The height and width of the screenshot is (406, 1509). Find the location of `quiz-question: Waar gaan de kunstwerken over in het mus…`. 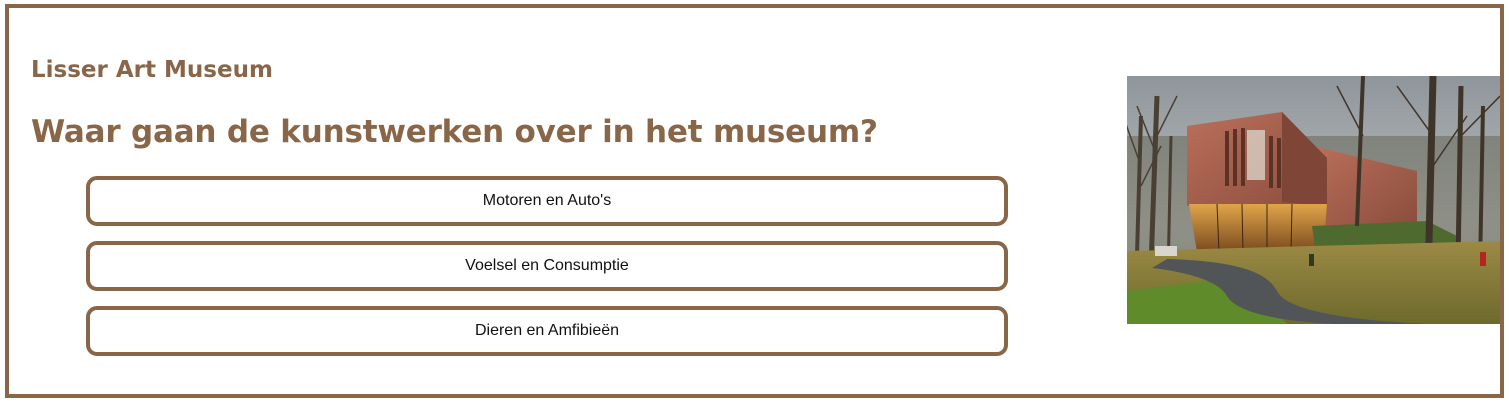

quiz-question: Waar gaan de kunstwerken over in het mus… is located at coordinates (454, 132).